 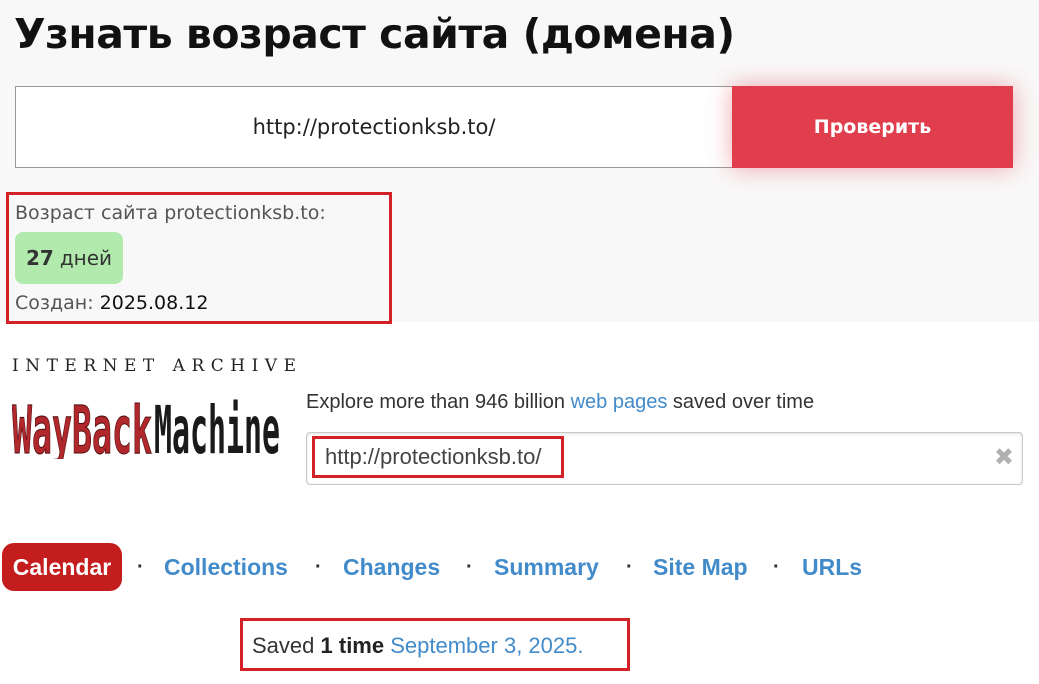 I want to click on wayback-machine-logo: WayBack Machine, so click(x=147, y=421).